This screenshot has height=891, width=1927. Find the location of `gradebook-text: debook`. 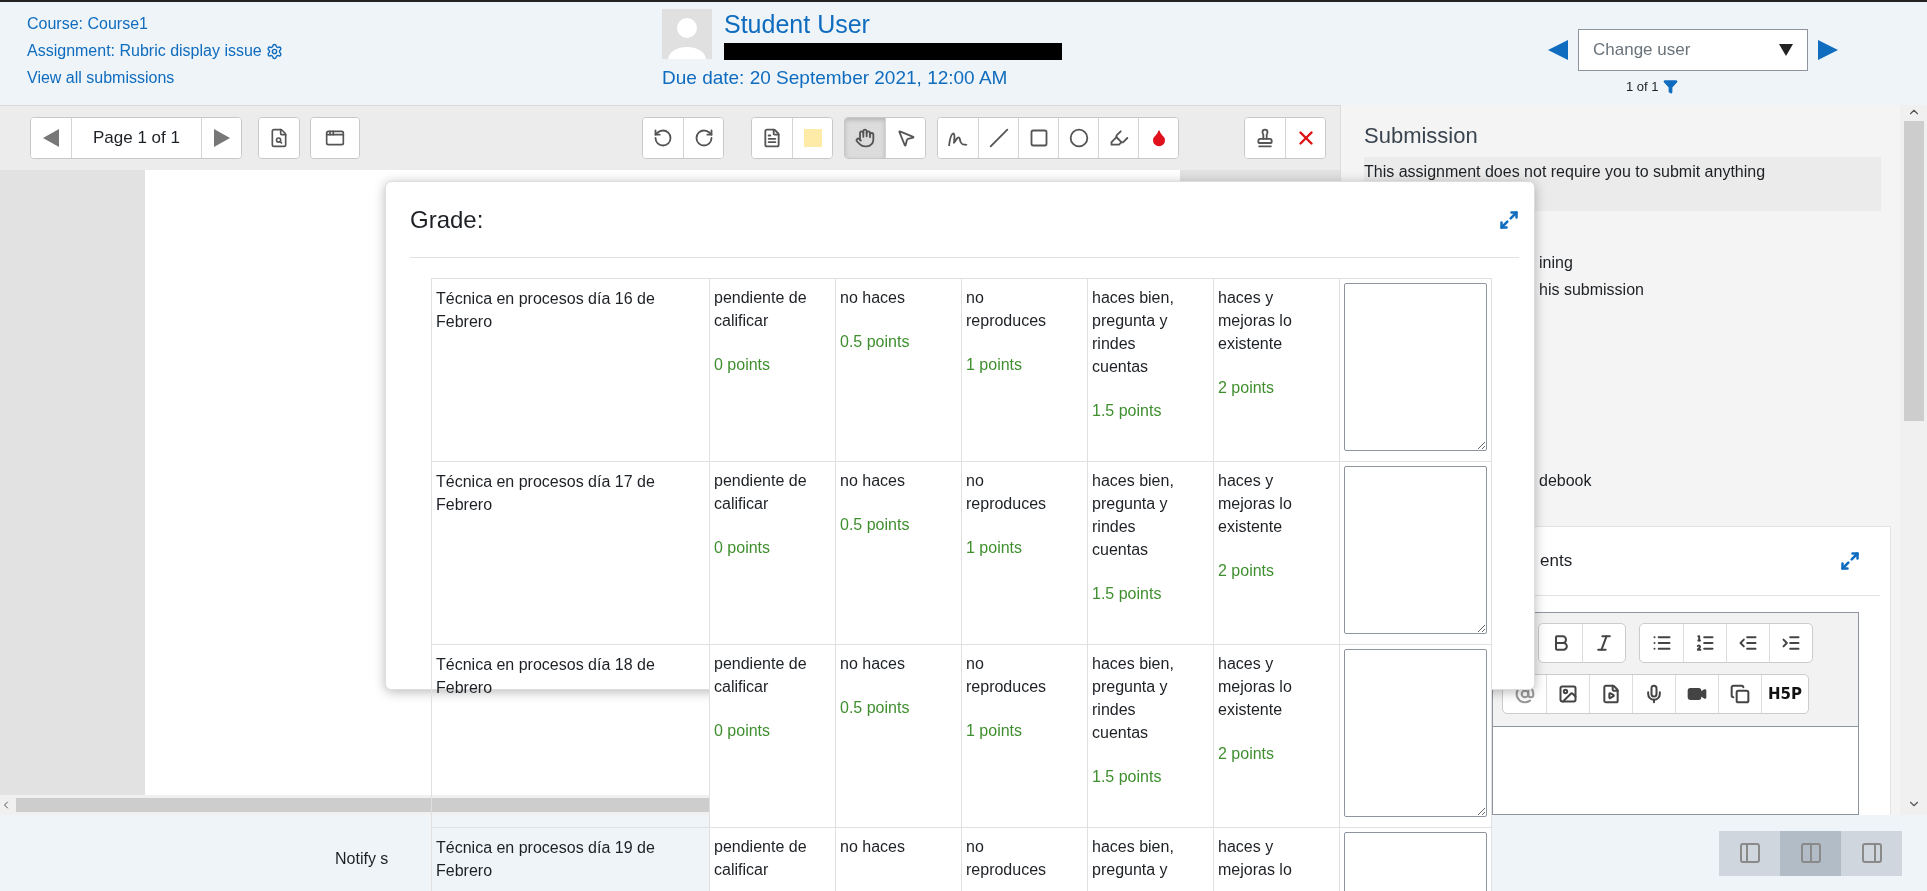

gradebook-text: debook is located at coordinates (1566, 481).